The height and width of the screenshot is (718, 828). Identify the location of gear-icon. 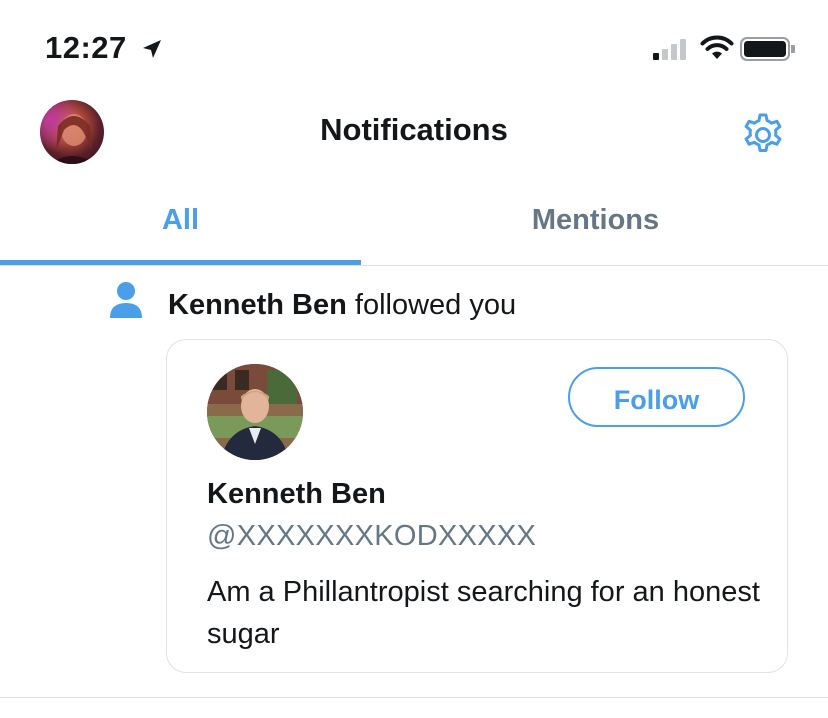
(763, 135).